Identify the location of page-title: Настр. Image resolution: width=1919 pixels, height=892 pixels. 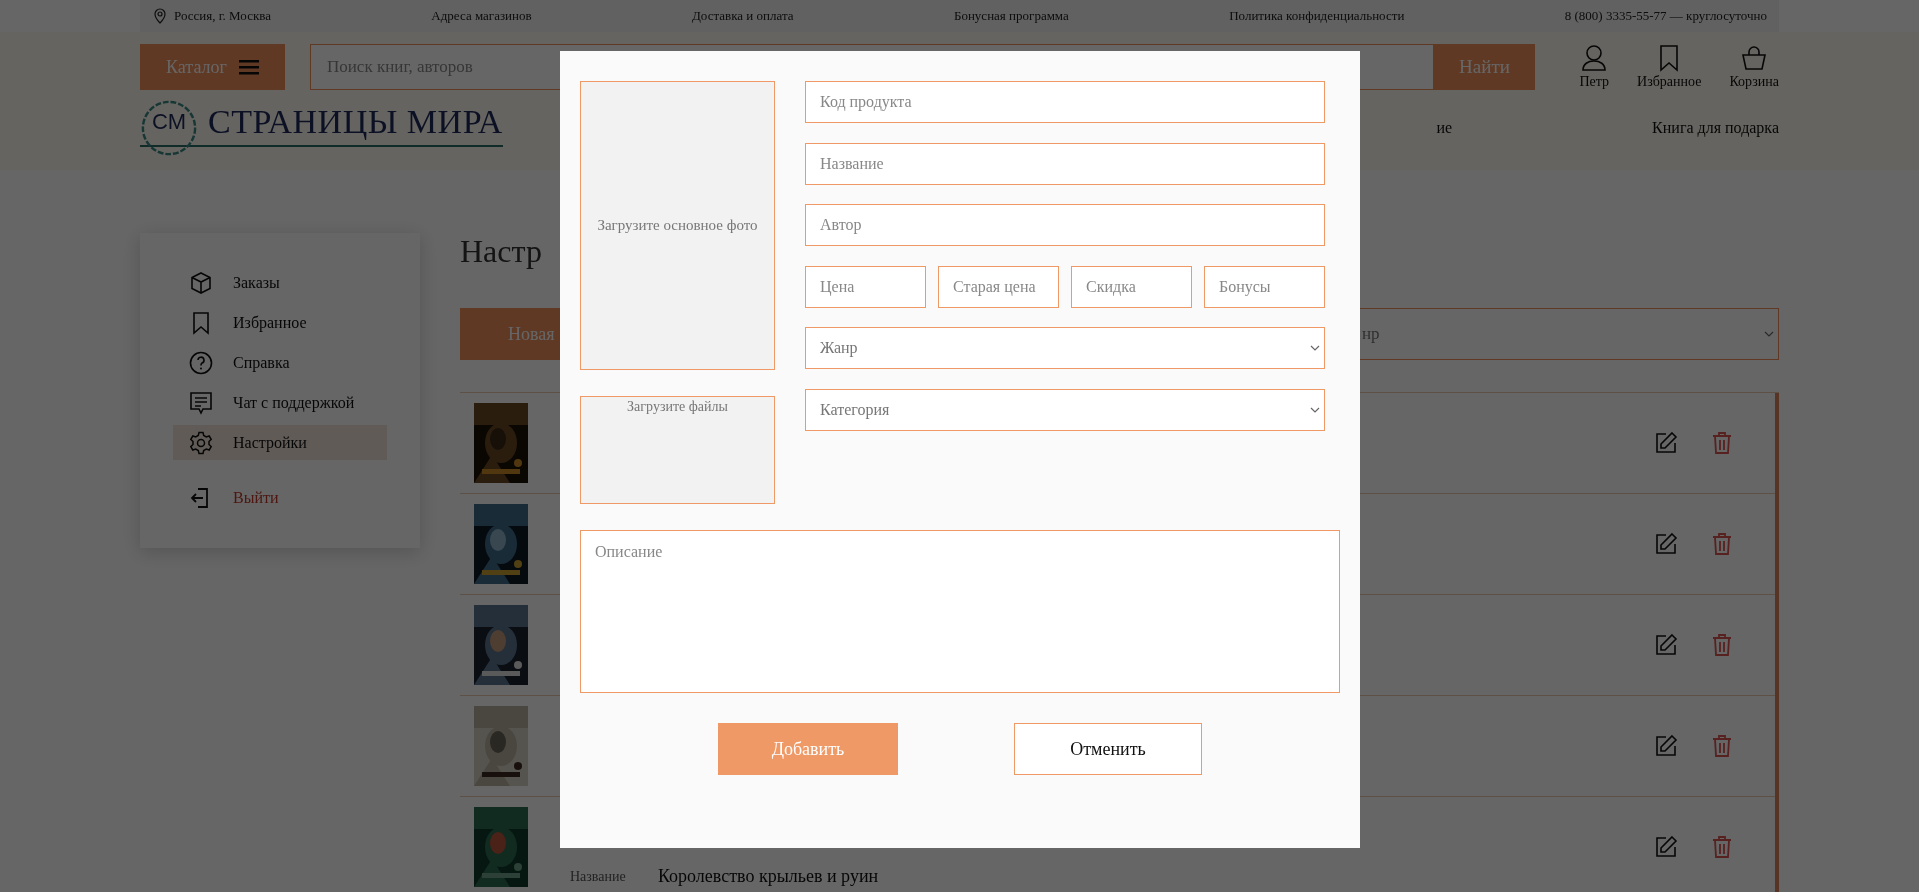
(501, 252).